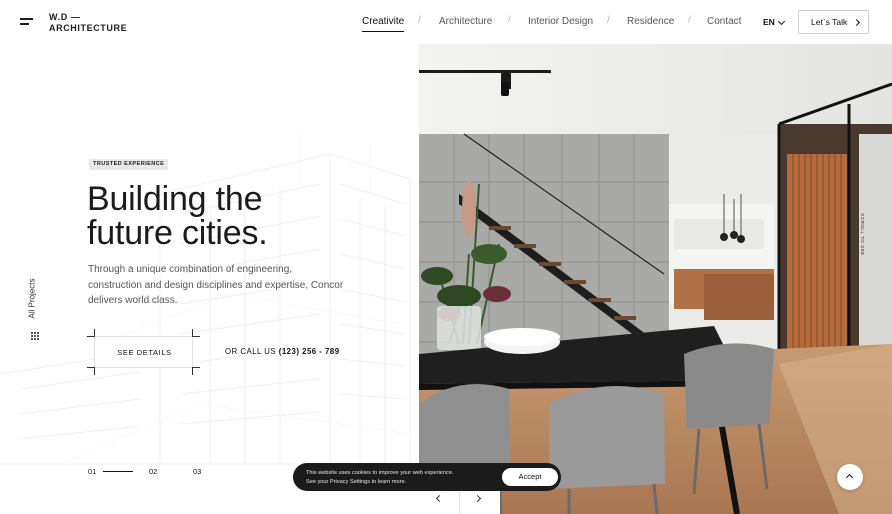 The height and width of the screenshot is (514, 892). I want to click on scroll-to-see-label: SCROLL TO SEE, so click(865, 235).